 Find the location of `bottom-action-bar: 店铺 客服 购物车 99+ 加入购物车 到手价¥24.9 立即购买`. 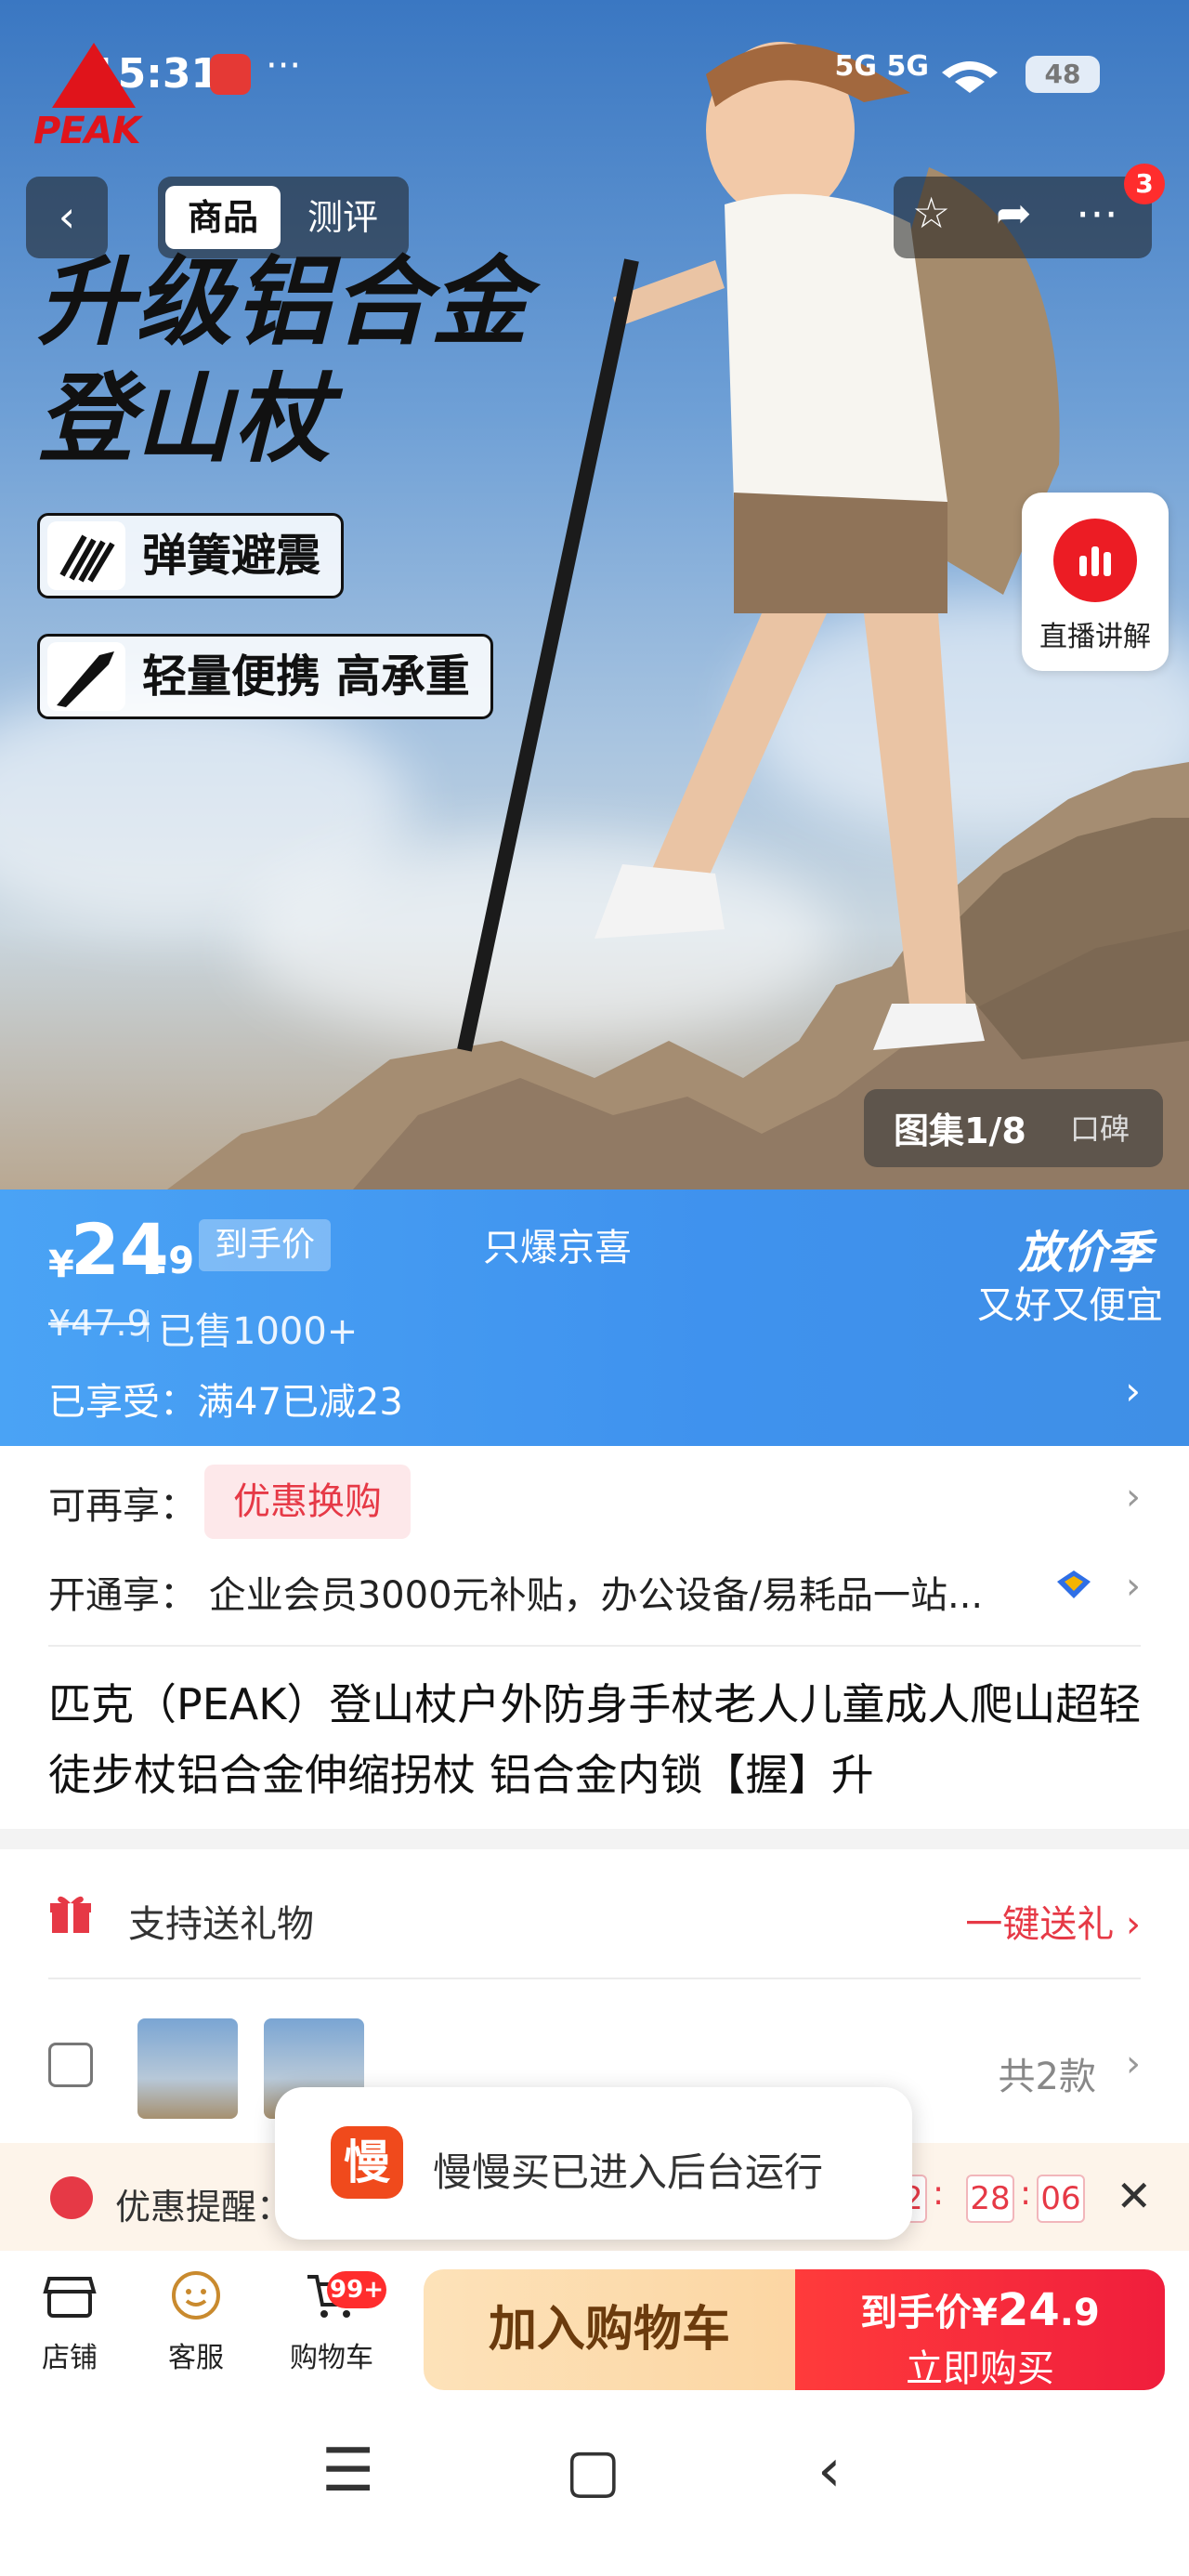

bottom-action-bar: 店铺 客服 购物车 99+ 加入购物车 到手价¥24.9 立即购买 is located at coordinates (594, 2320).